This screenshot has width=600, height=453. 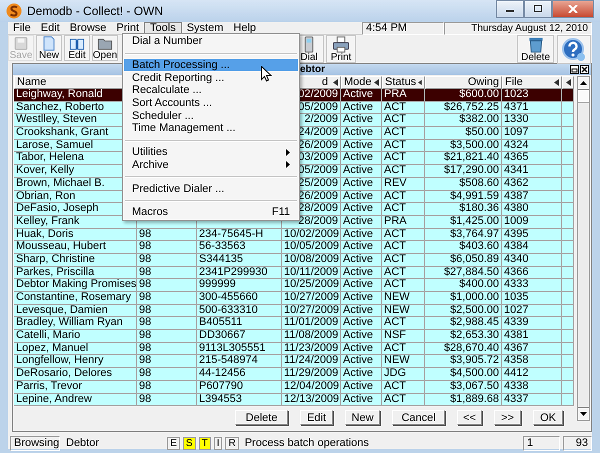 I want to click on table-cell: $27,884.50, so click(x=471, y=272).